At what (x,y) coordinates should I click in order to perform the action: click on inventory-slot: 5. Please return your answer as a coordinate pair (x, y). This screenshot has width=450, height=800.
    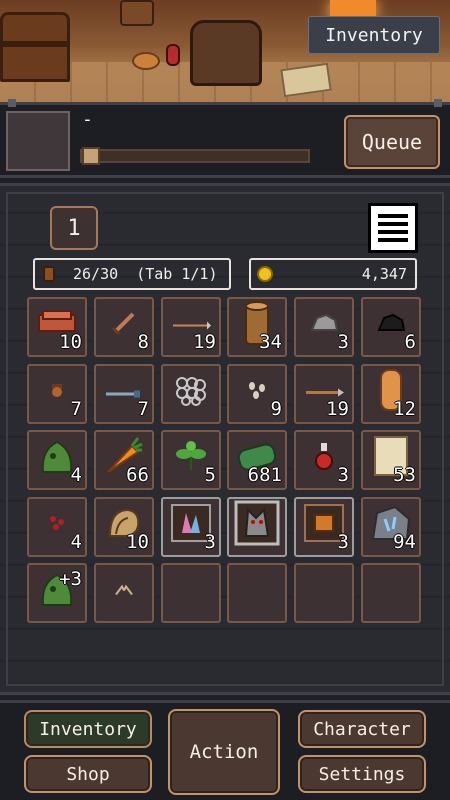
    Looking at the image, I should click on (191, 460).